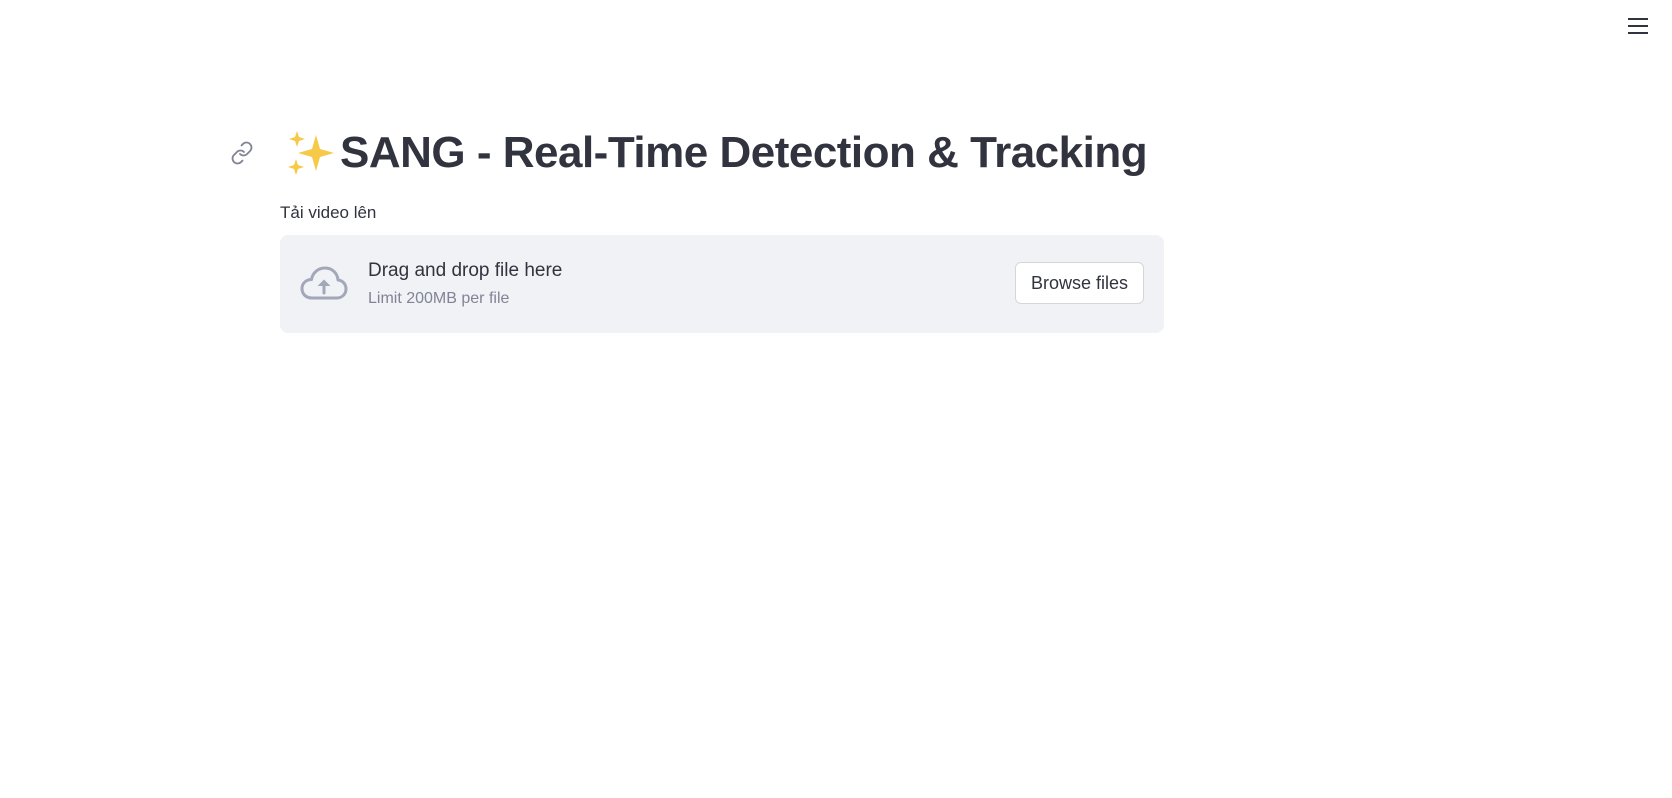  What do you see at coordinates (439, 298) in the screenshot?
I see `file-size-limit: Limit 200MB per file` at bounding box center [439, 298].